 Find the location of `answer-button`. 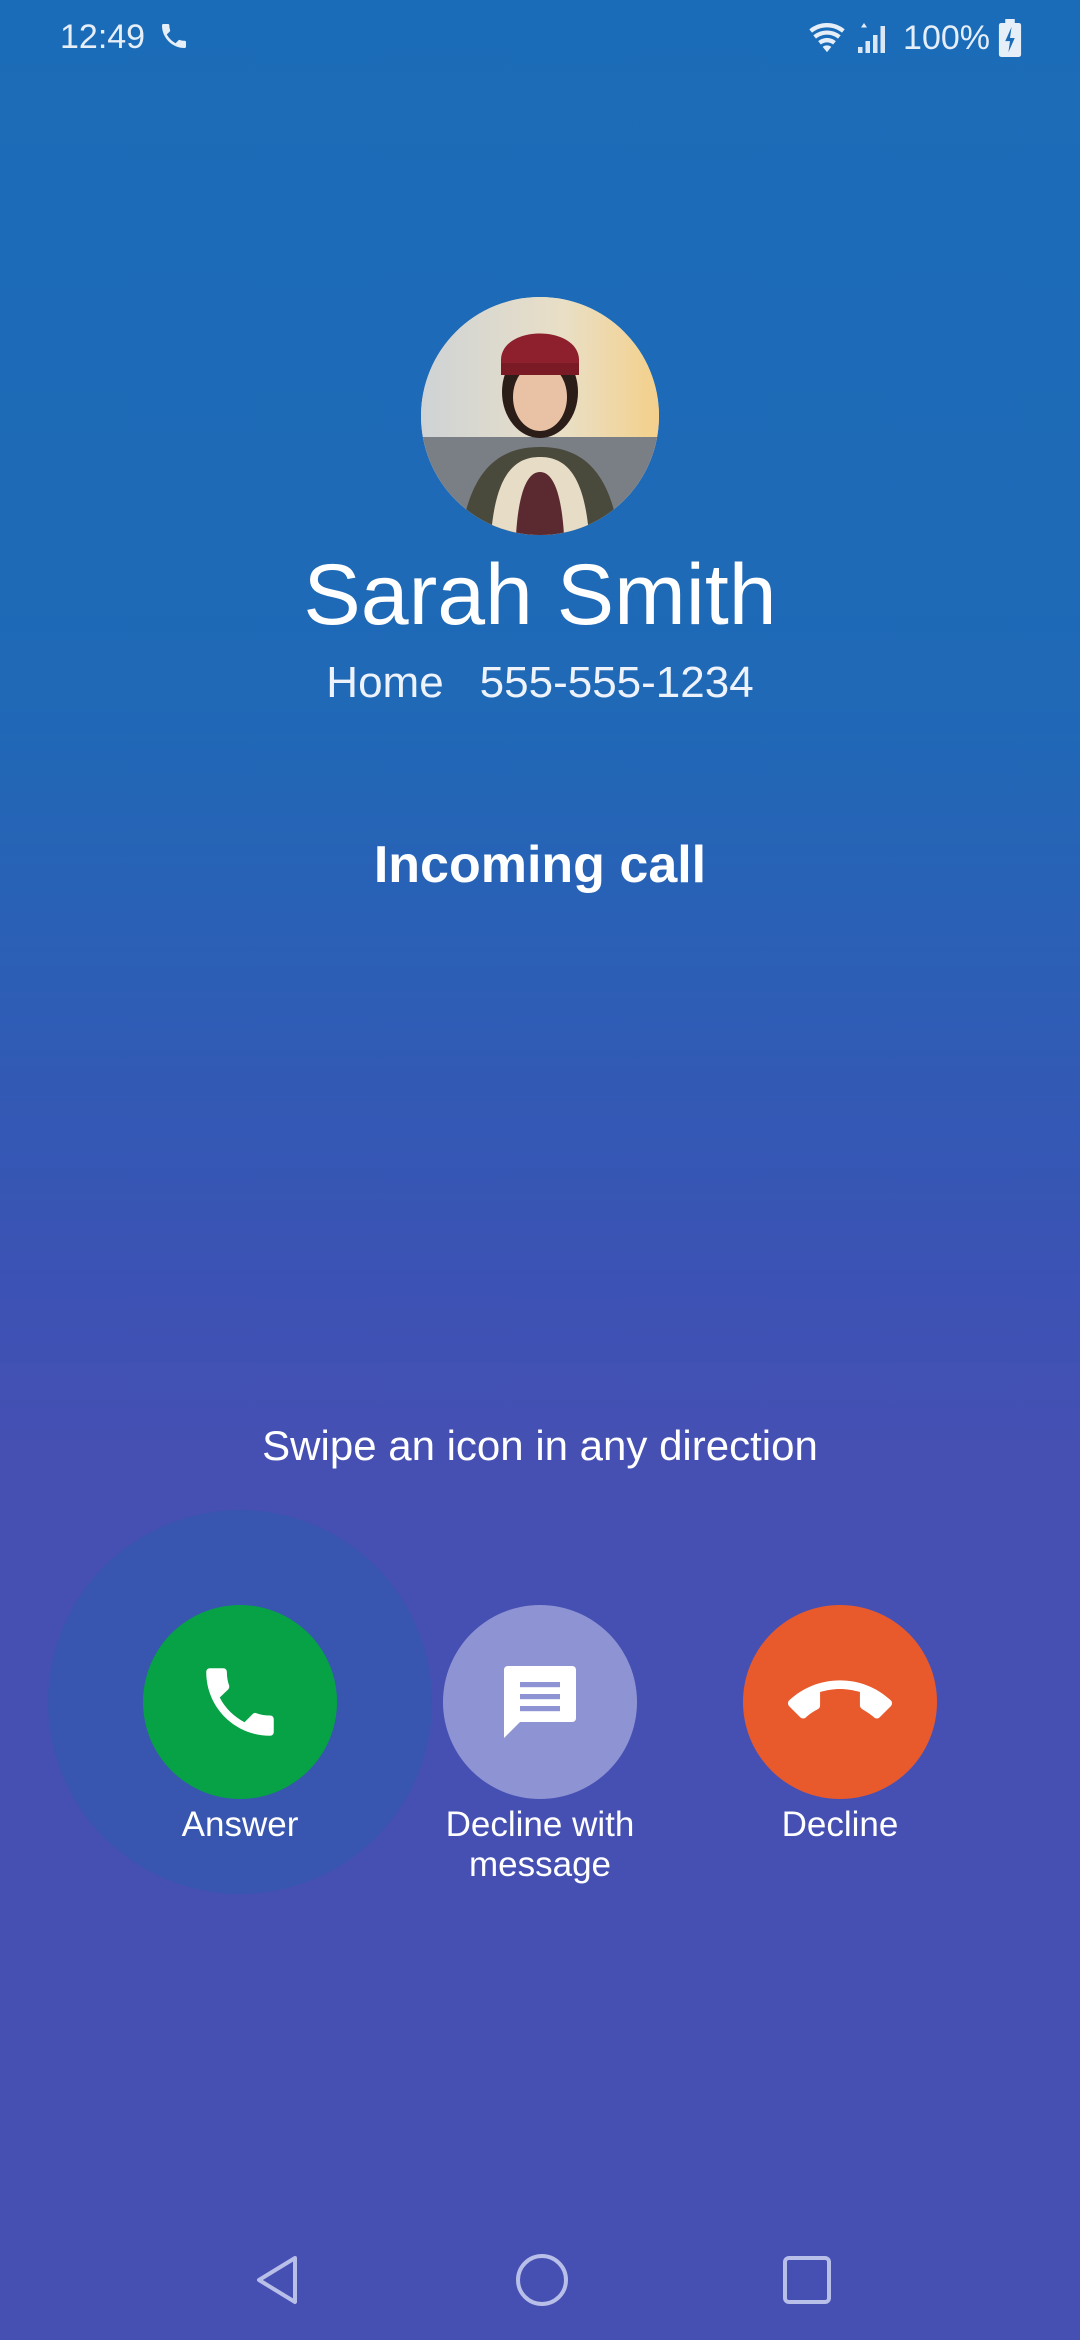

answer-button is located at coordinates (240, 1702).